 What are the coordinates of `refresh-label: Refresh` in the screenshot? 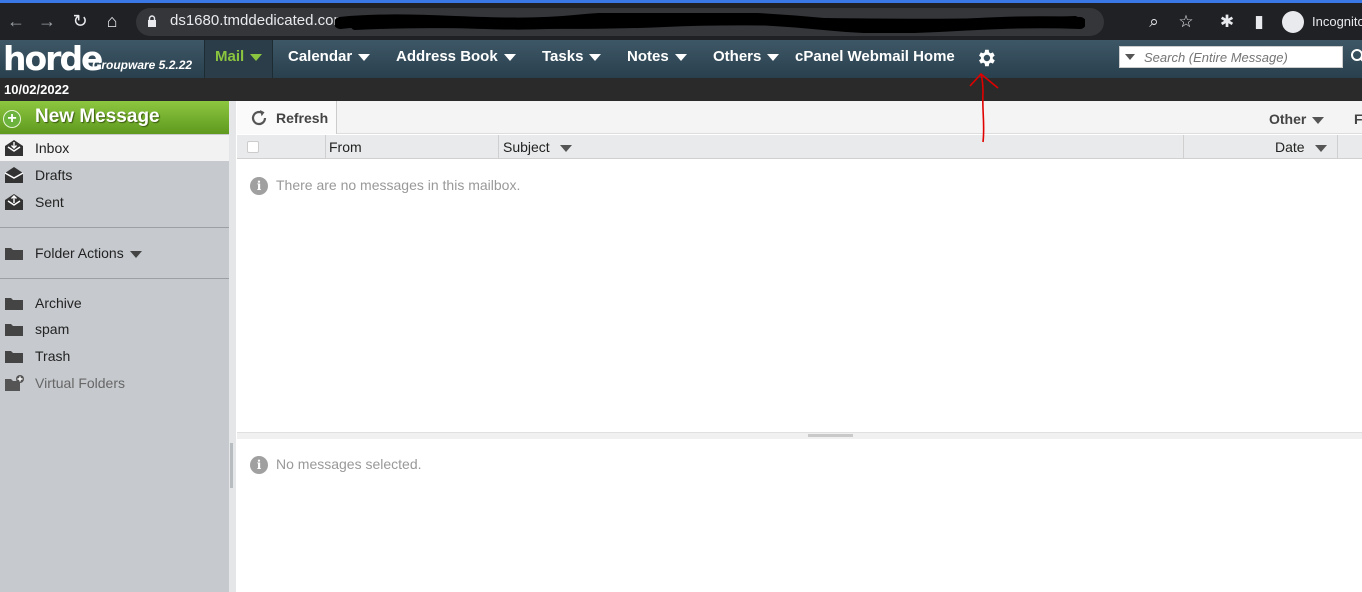 It's located at (302, 118).